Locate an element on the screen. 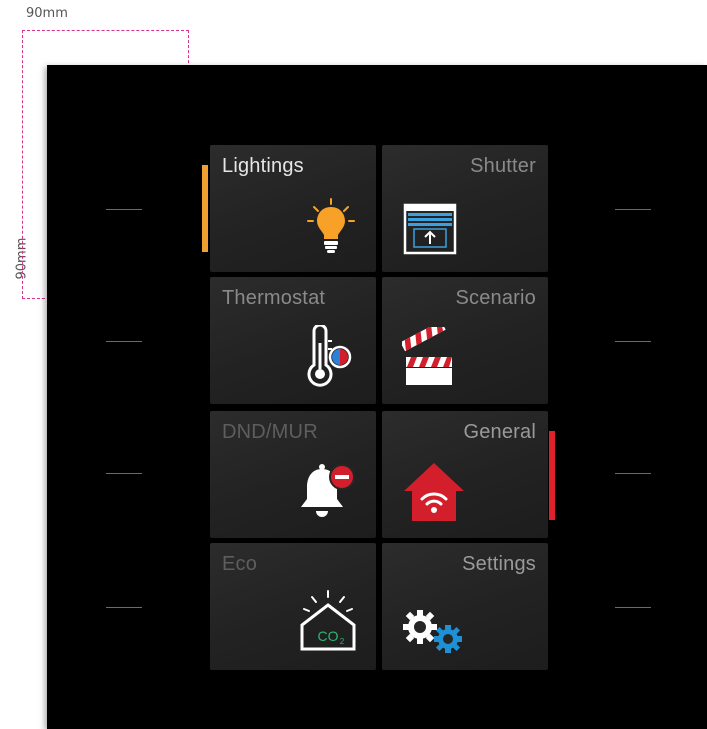  shutter-icon is located at coordinates (430, 231).